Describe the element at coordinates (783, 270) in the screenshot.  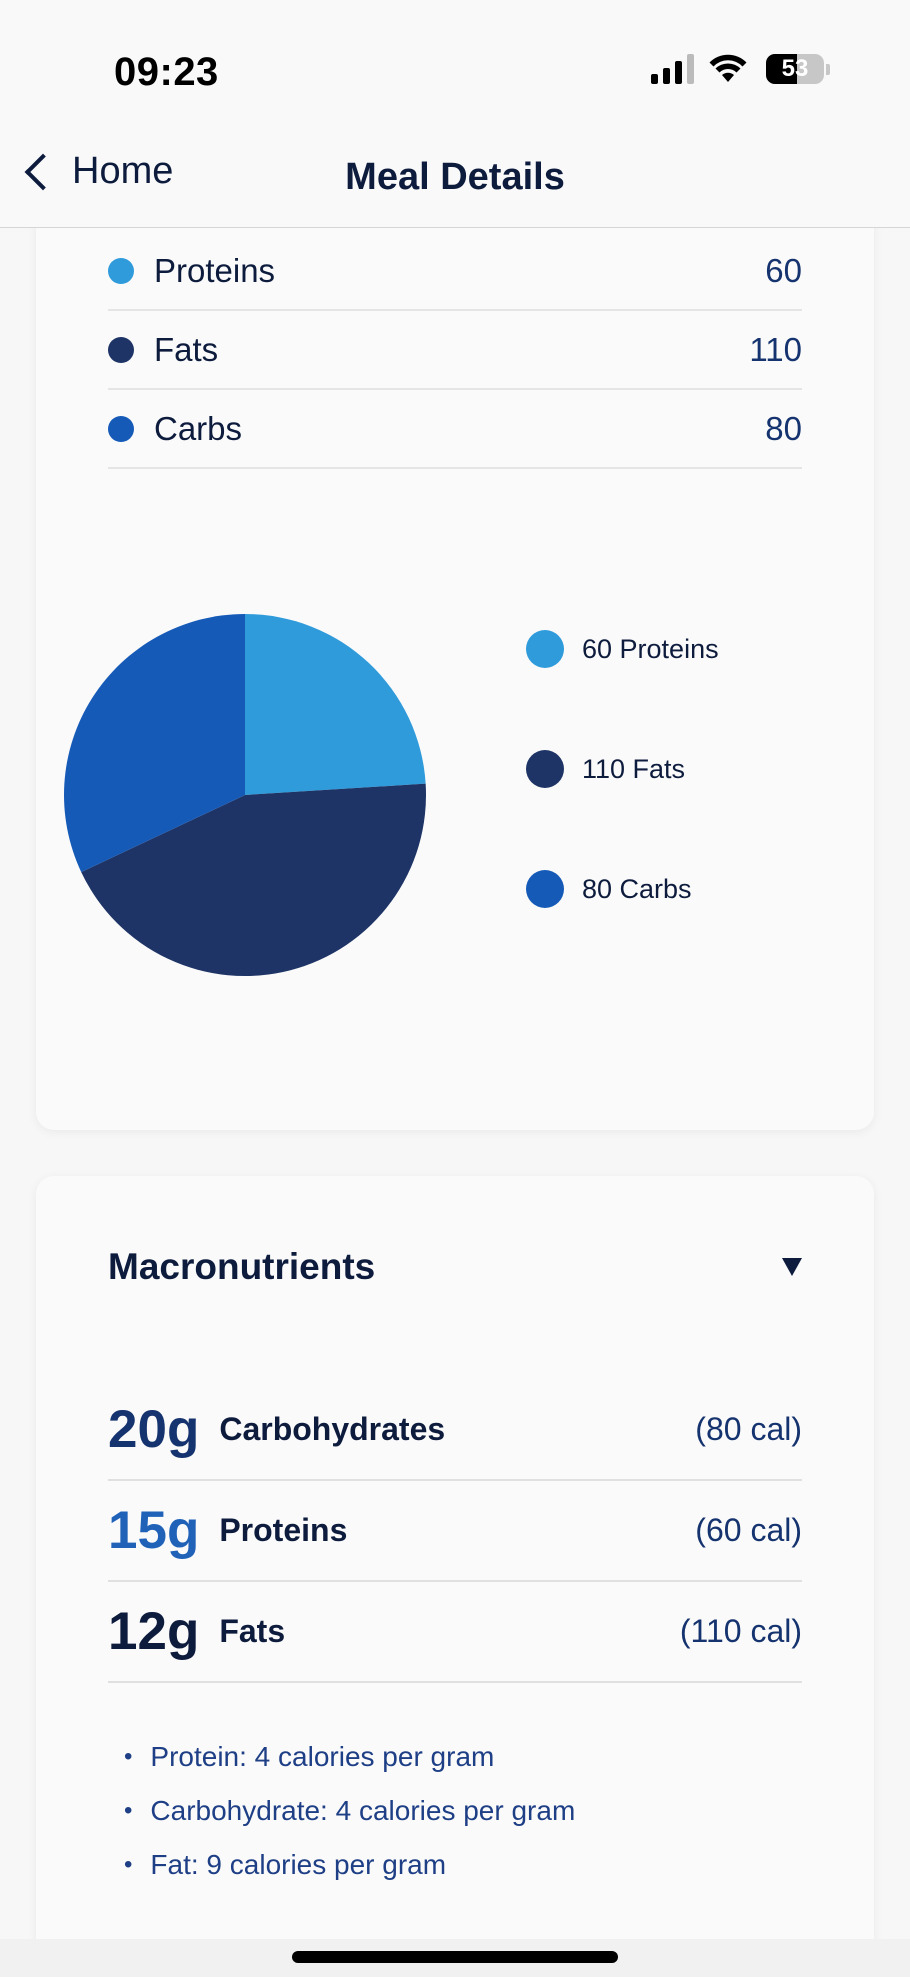
I see `nutrient-value: 60` at that location.